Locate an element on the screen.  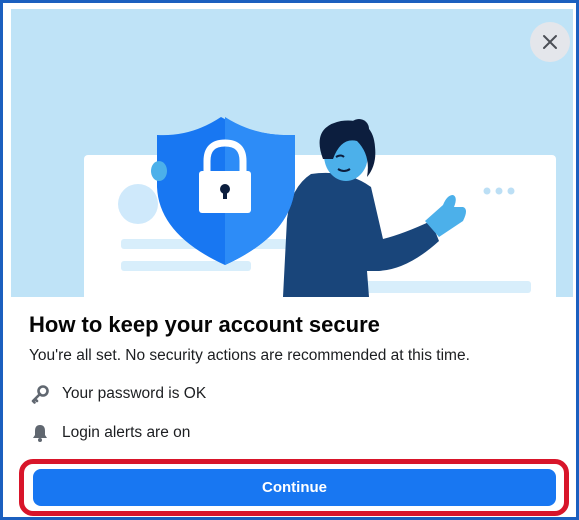
password-status-row: Your password is OK is located at coordinates (117, 394).